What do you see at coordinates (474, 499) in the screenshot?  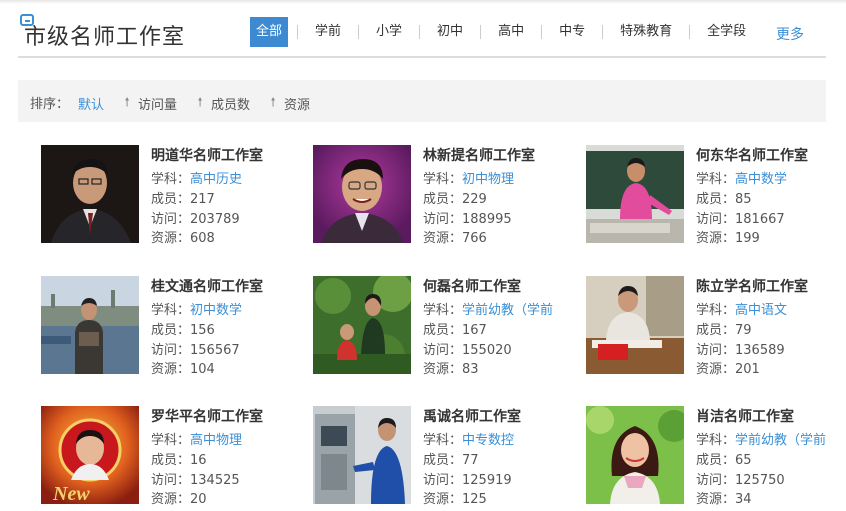 I see `resources-count: 125` at bounding box center [474, 499].